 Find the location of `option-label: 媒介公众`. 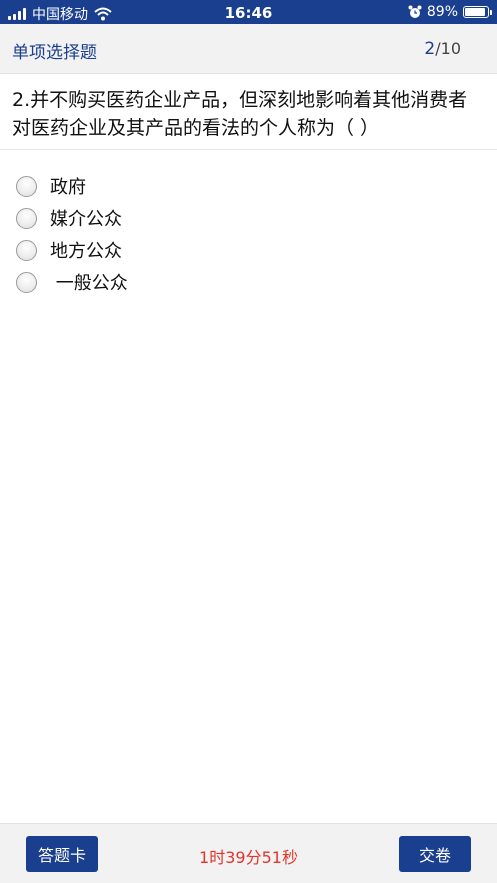

option-label: 媒介公众 is located at coordinates (86, 219).